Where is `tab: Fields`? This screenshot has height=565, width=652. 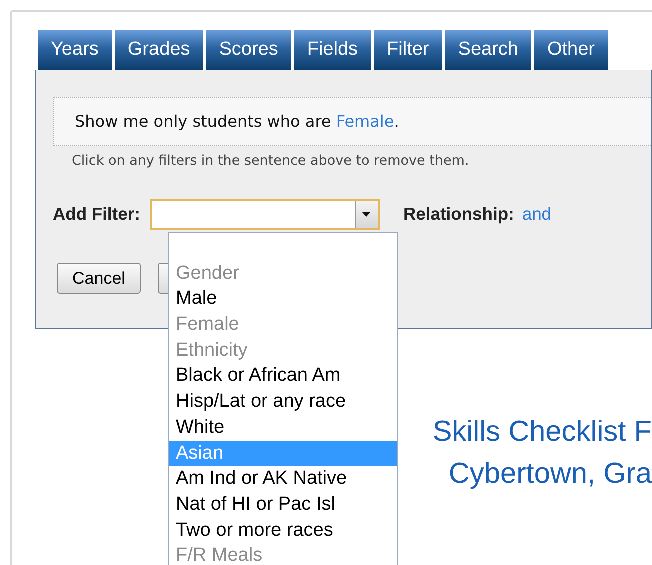 tab: Fields is located at coordinates (333, 50).